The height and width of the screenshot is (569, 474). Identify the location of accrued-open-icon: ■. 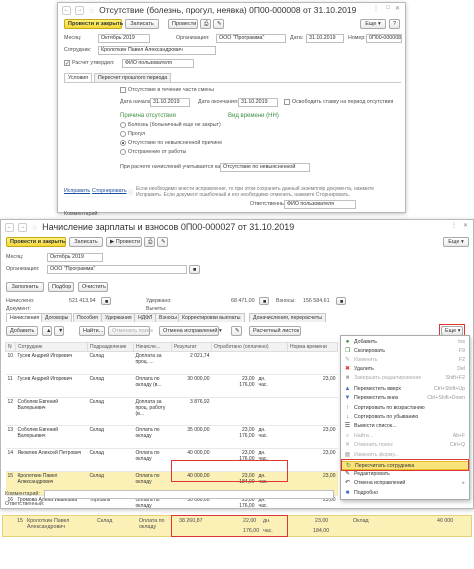
(106, 301).